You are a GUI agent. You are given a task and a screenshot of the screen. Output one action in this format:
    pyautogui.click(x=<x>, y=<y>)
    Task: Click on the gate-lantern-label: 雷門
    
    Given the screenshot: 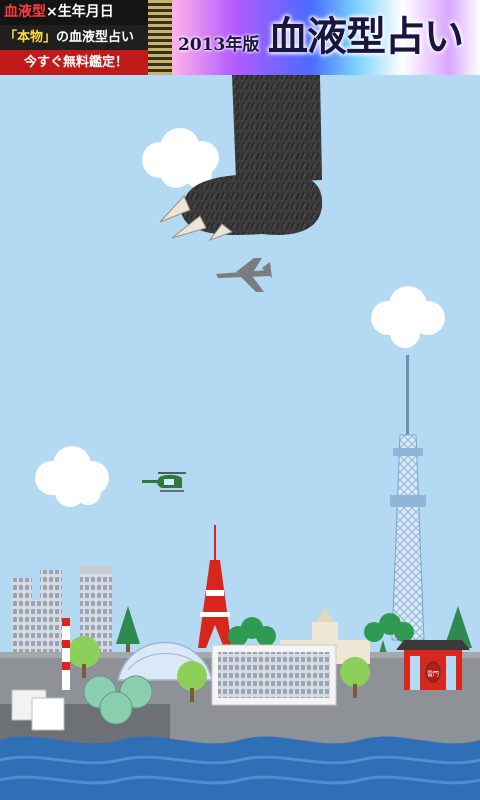 What is the action you would take?
    pyautogui.click(x=433, y=674)
    